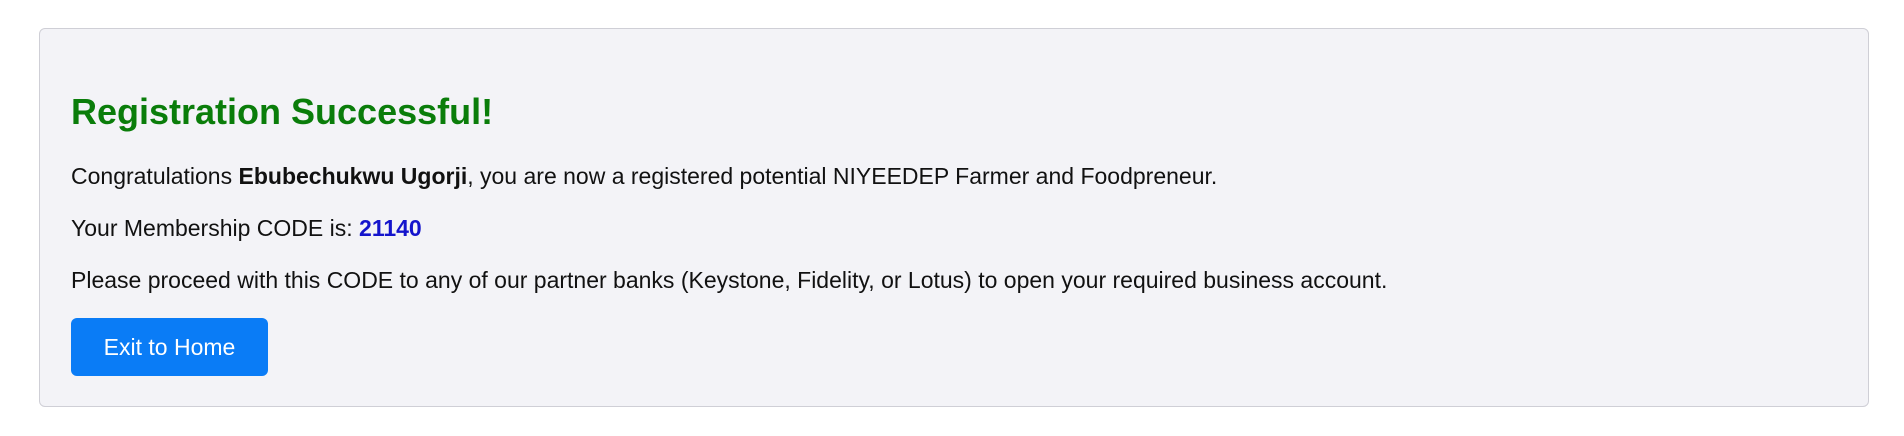 The height and width of the screenshot is (436, 1904). I want to click on membership-code-value: 21140, so click(390, 228).